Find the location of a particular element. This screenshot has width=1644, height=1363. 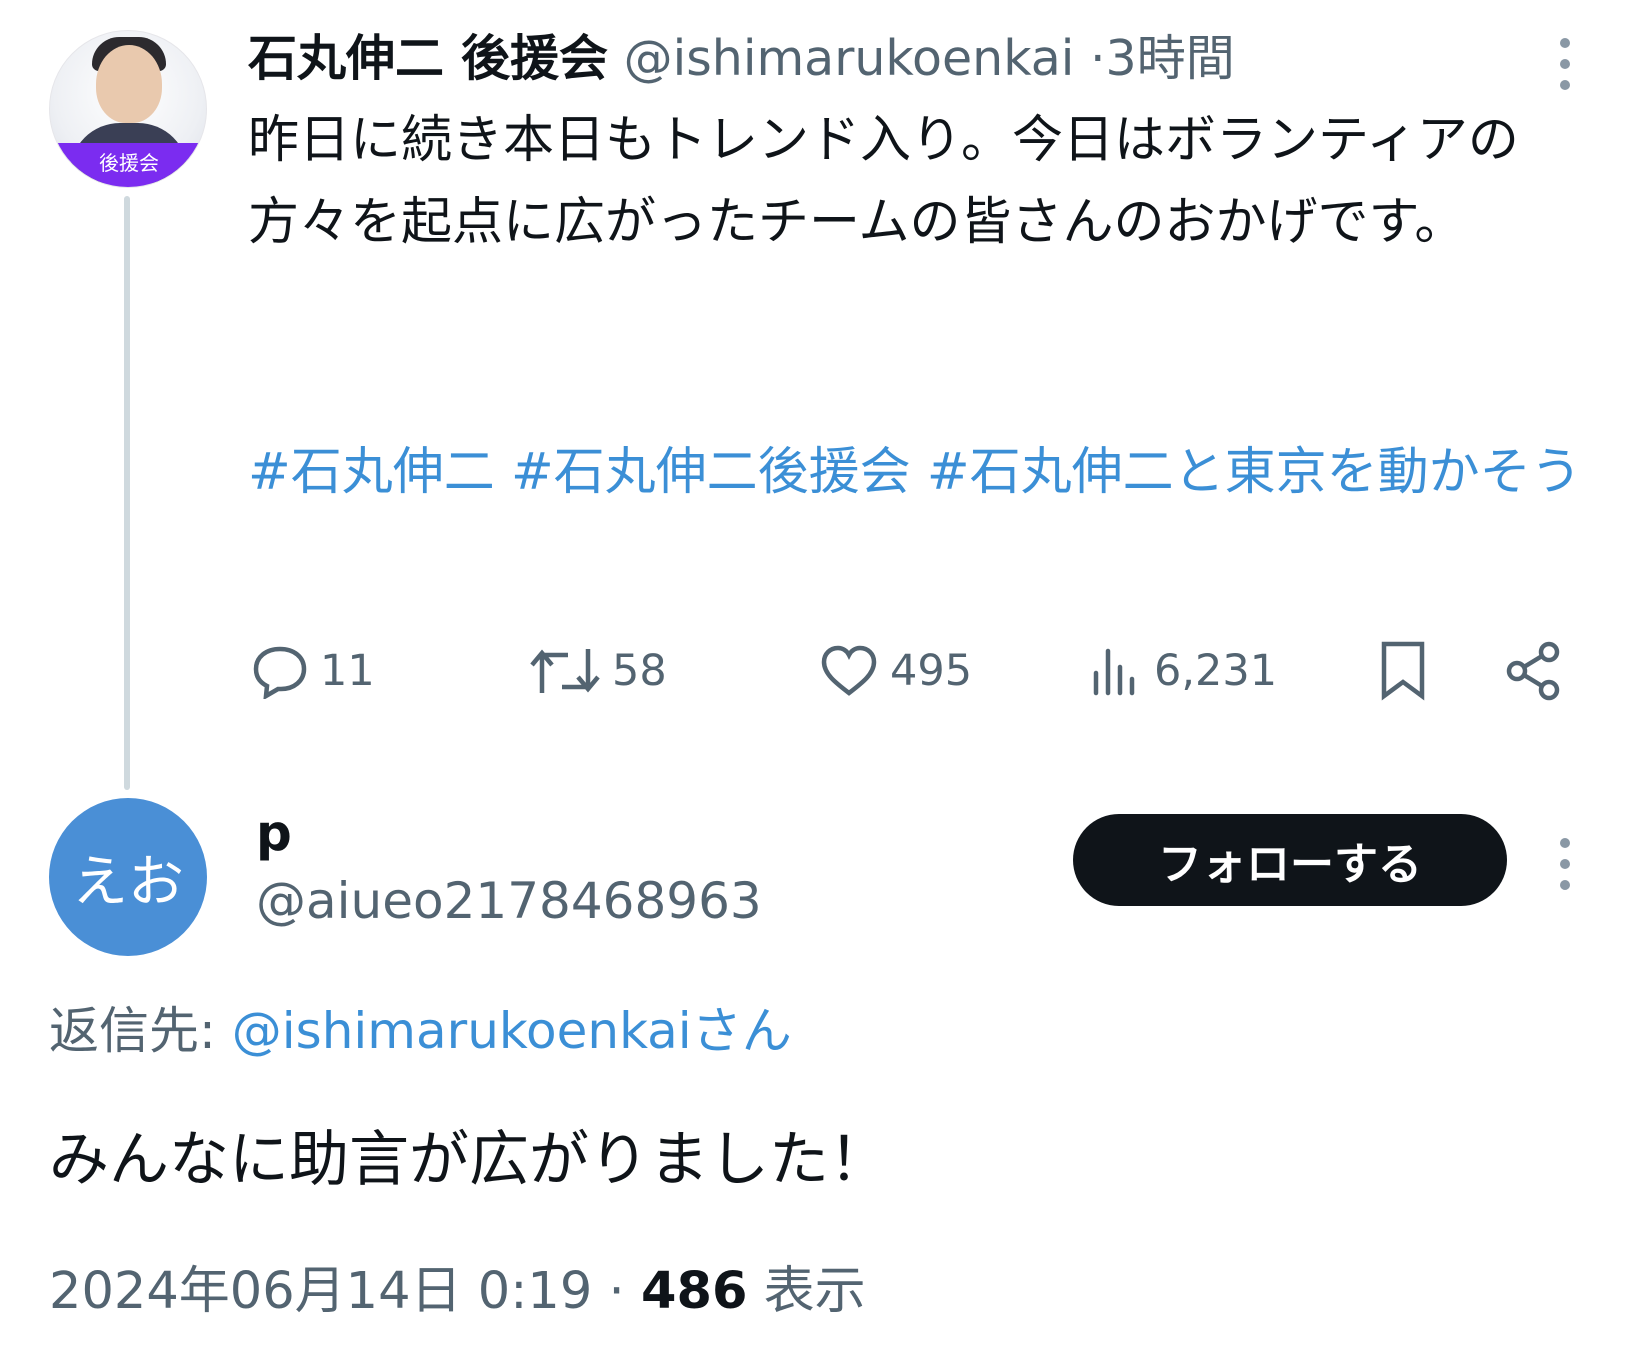

views-chart-icon is located at coordinates (1114, 672).